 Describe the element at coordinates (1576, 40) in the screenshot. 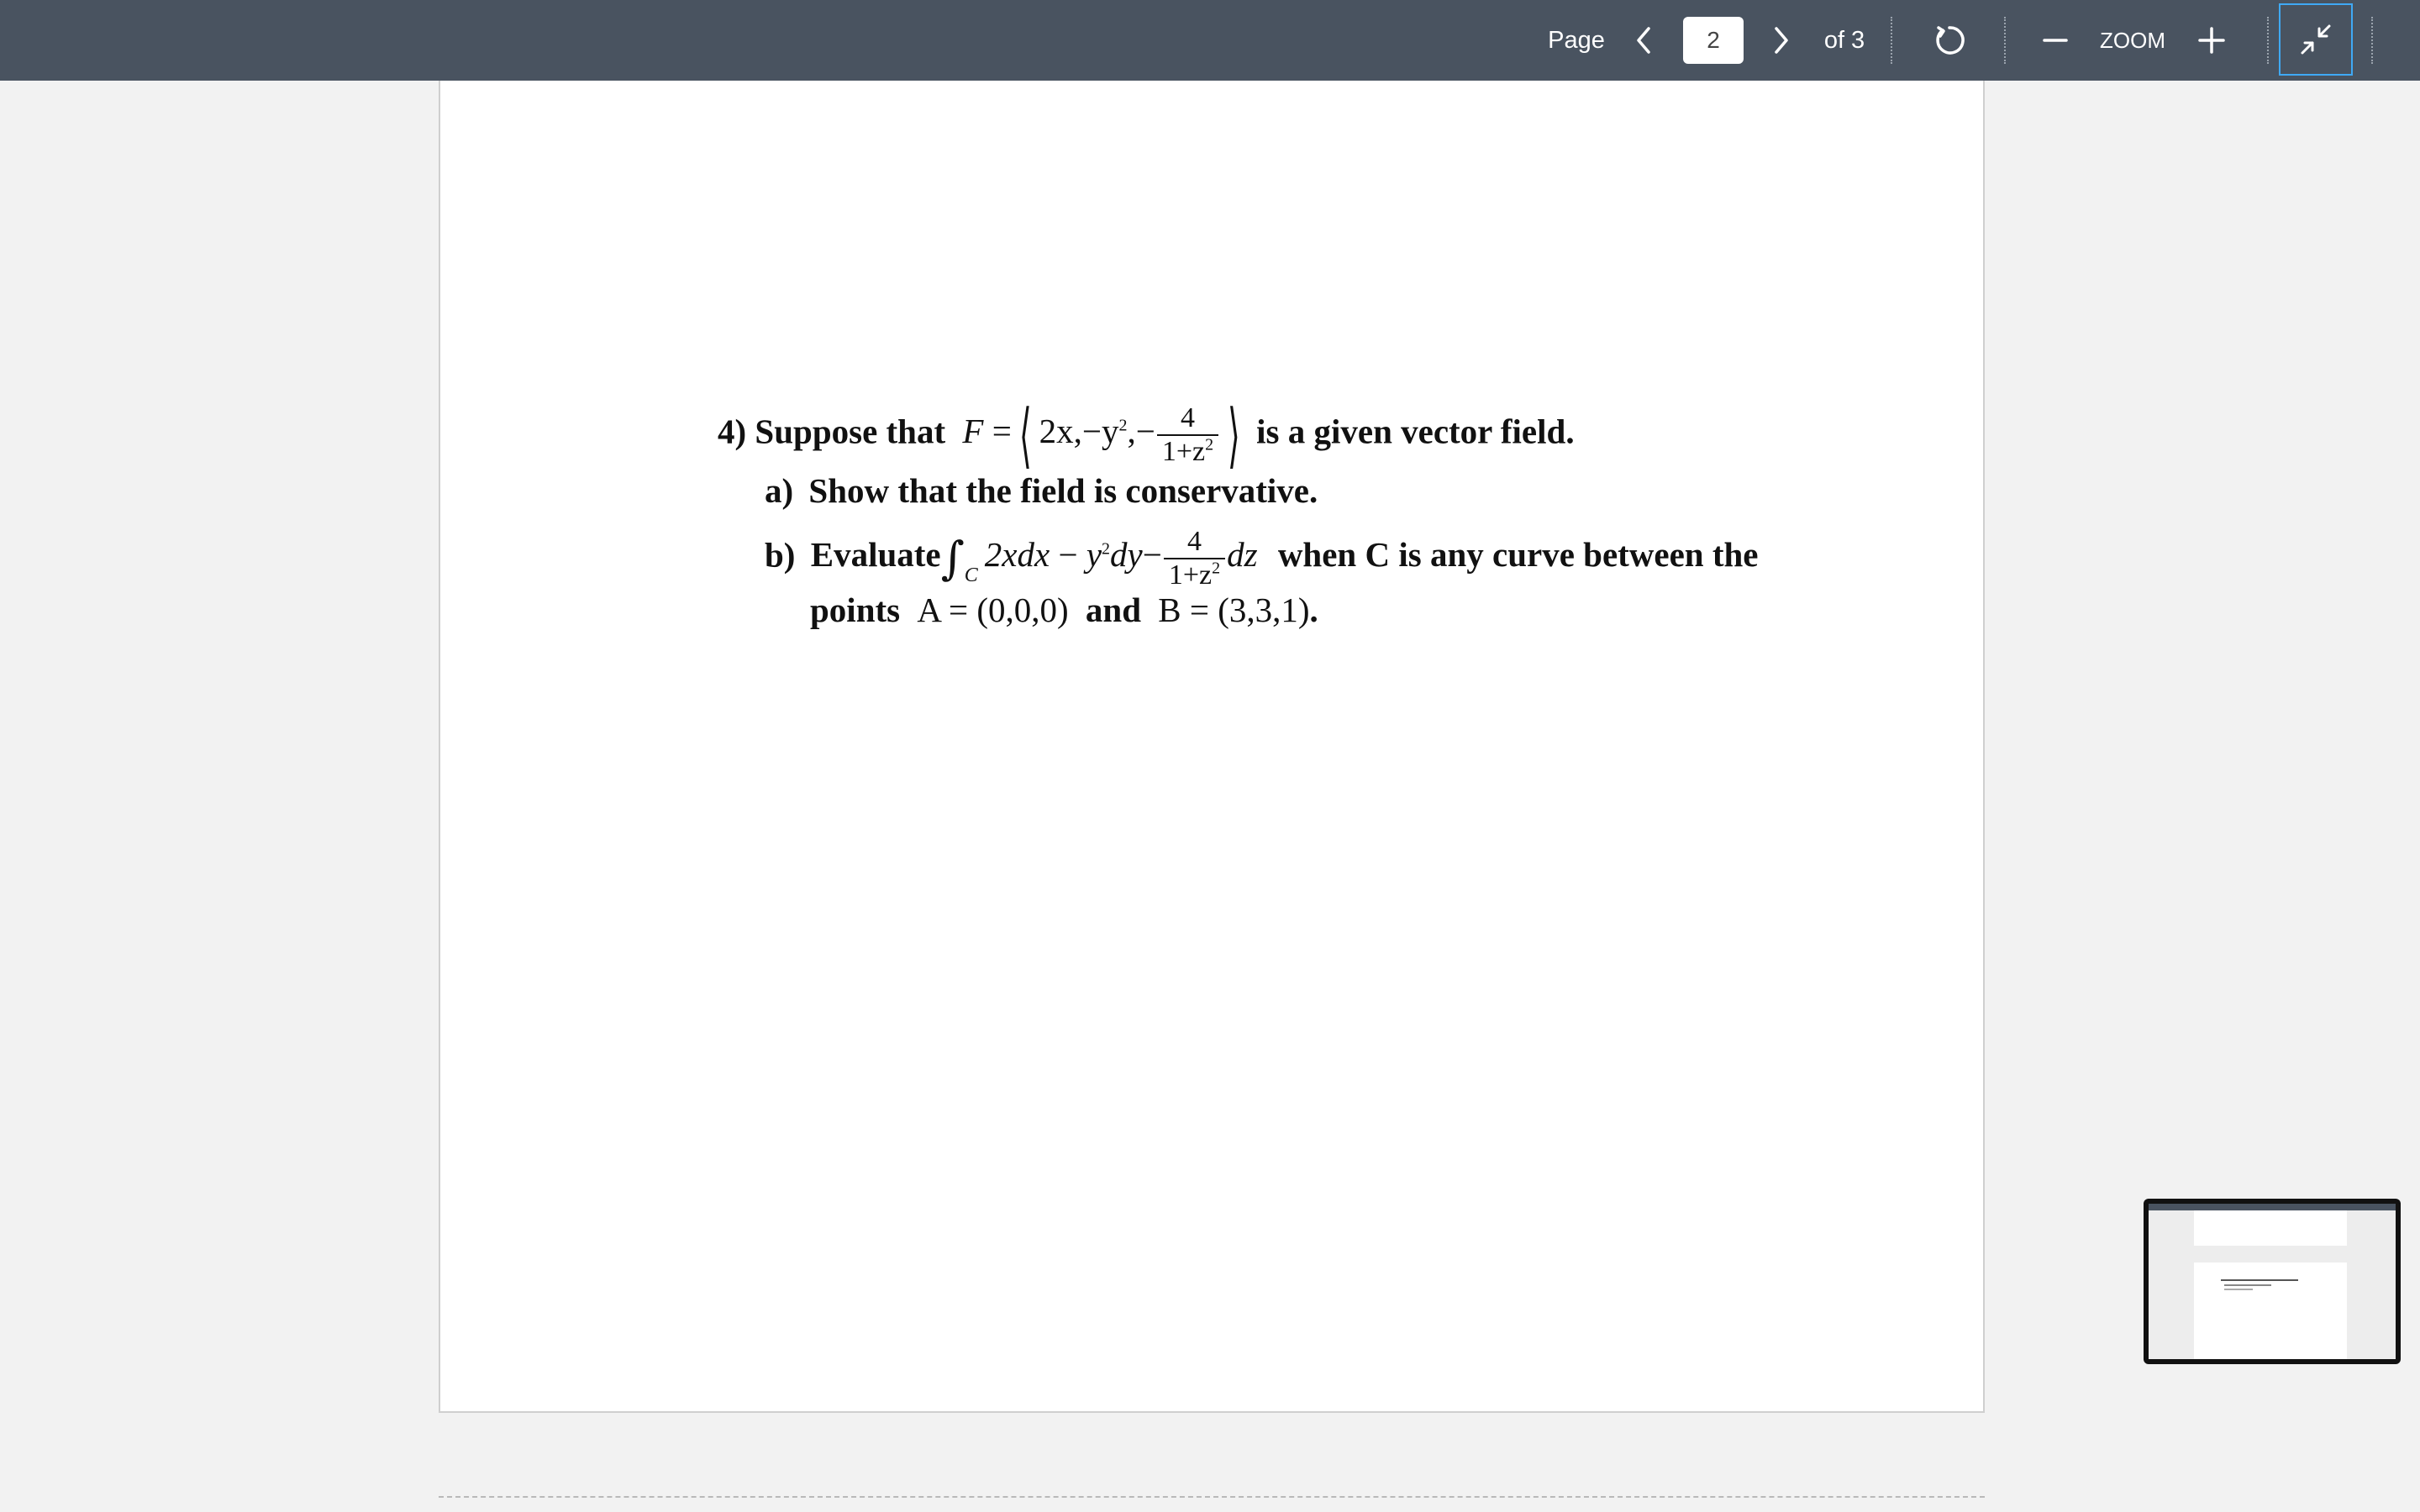

I see `page-label: Page` at that location.